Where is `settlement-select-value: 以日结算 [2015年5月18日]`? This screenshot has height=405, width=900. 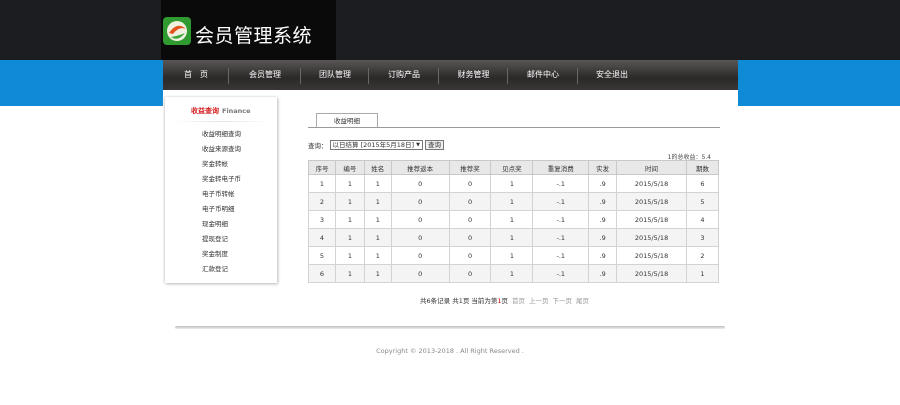
settlement-select-value: 以日结算 [2015年5月18日] is located at coordinates (373, 145).